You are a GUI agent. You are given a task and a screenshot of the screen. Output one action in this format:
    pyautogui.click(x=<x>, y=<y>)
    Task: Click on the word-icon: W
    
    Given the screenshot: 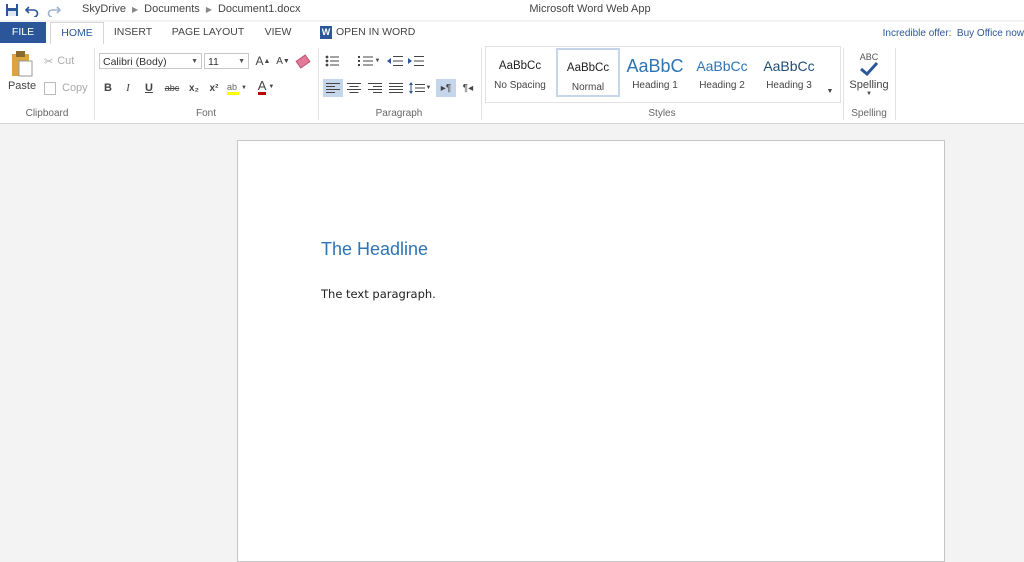 What is the action you would take?
    pyautogui.click(x=326, y=32)
    